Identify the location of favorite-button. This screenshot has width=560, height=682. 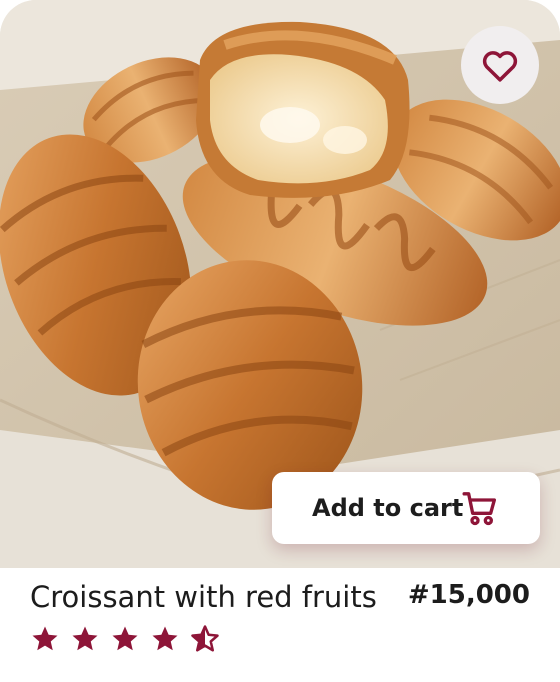
(500, 65).